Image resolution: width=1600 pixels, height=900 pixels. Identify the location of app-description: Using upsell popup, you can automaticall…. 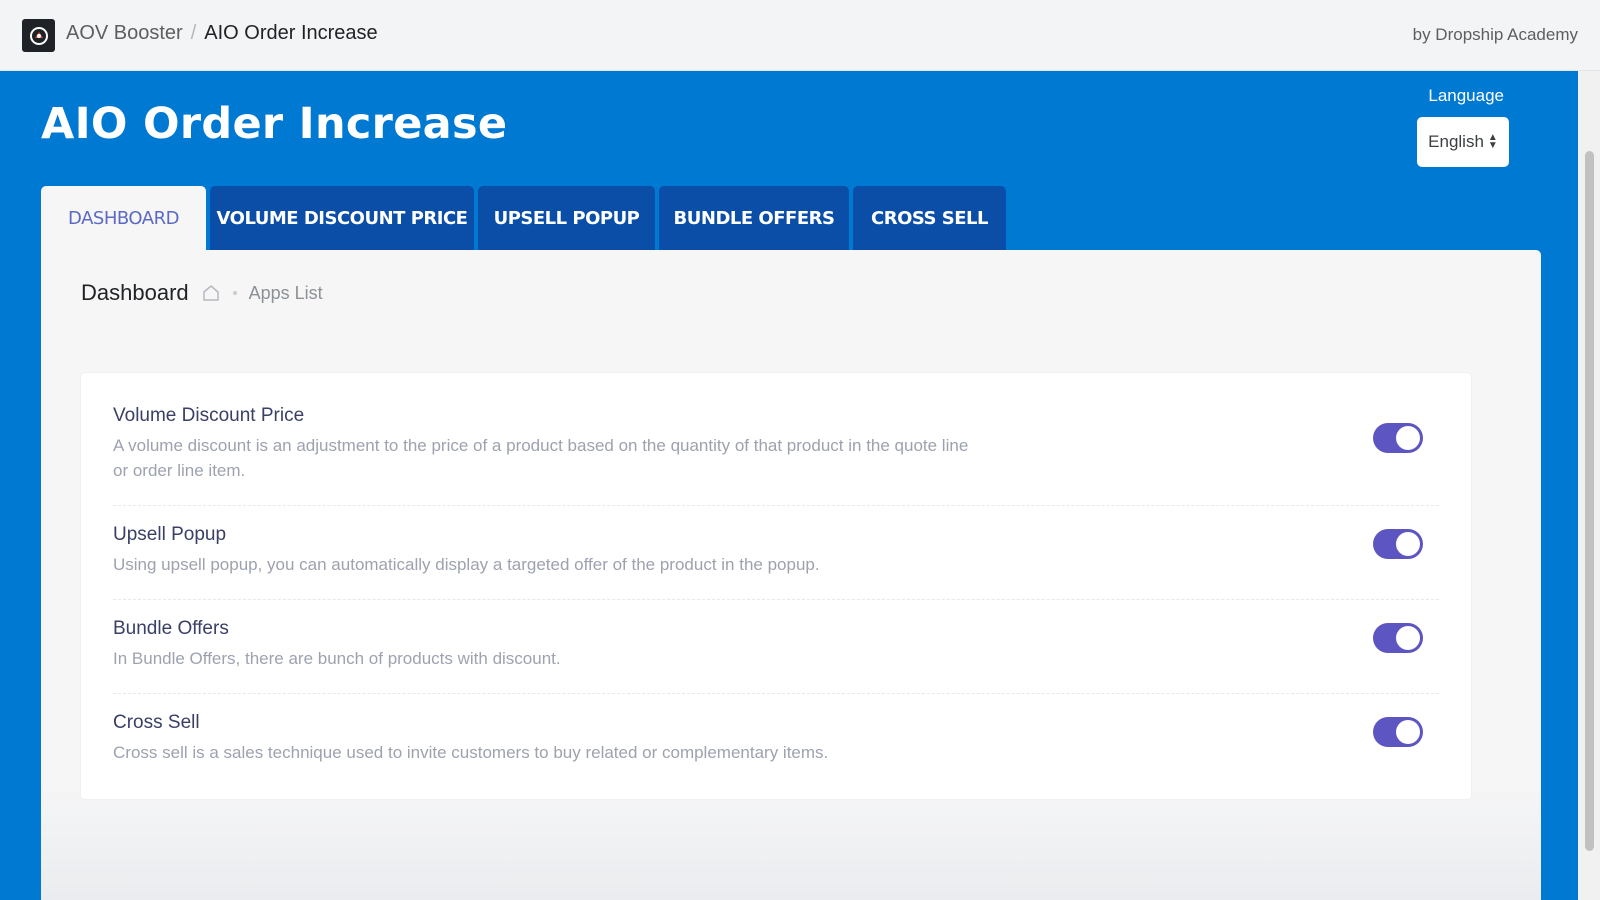
(466, 564).